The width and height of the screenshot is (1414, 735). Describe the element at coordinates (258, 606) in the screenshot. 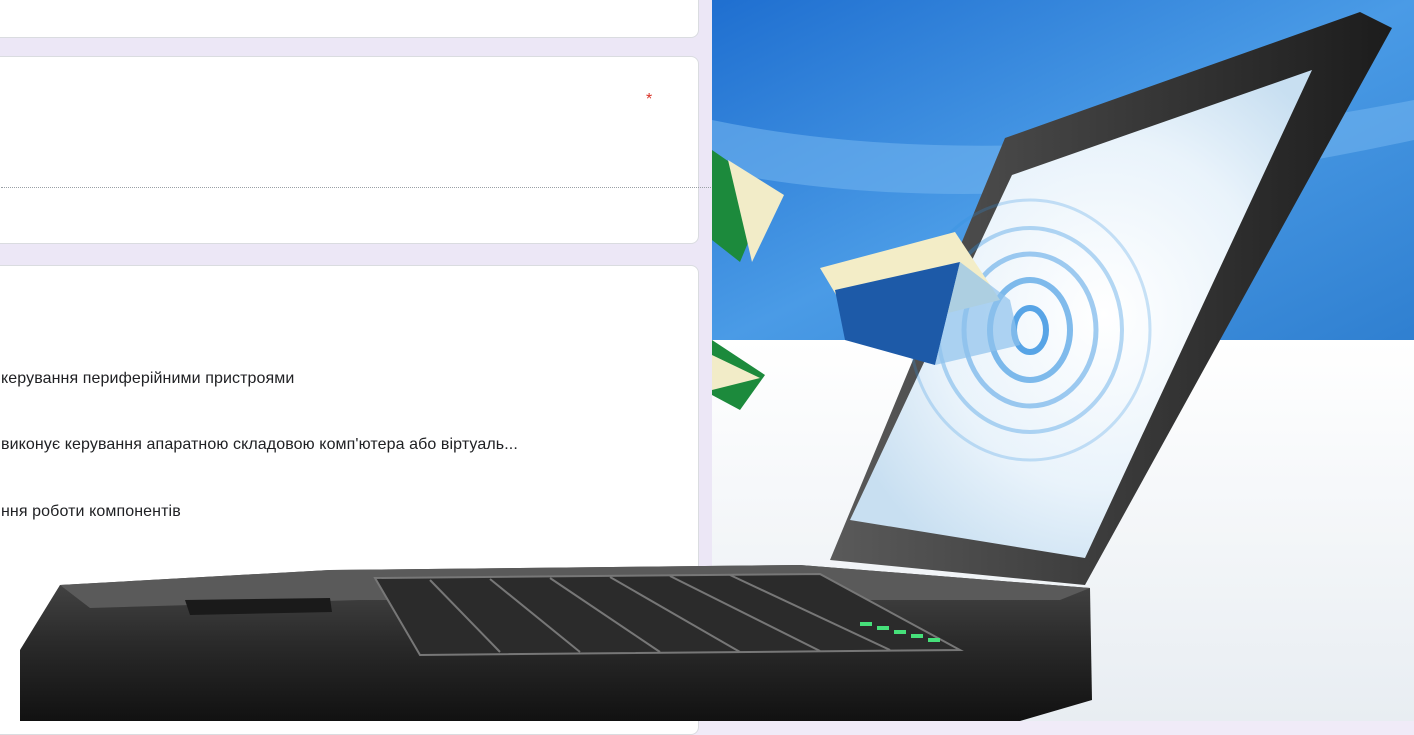

I see `touchpad` at that location.